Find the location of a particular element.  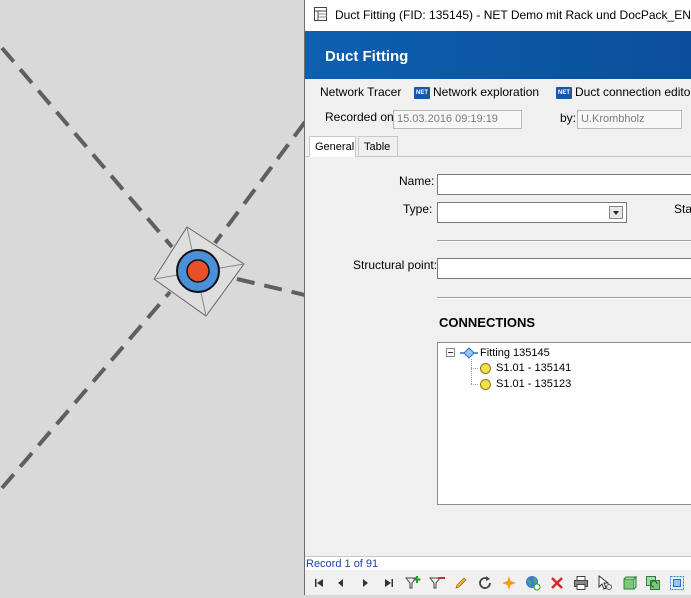

name-label: Name: is located at coordinates (417, 181).